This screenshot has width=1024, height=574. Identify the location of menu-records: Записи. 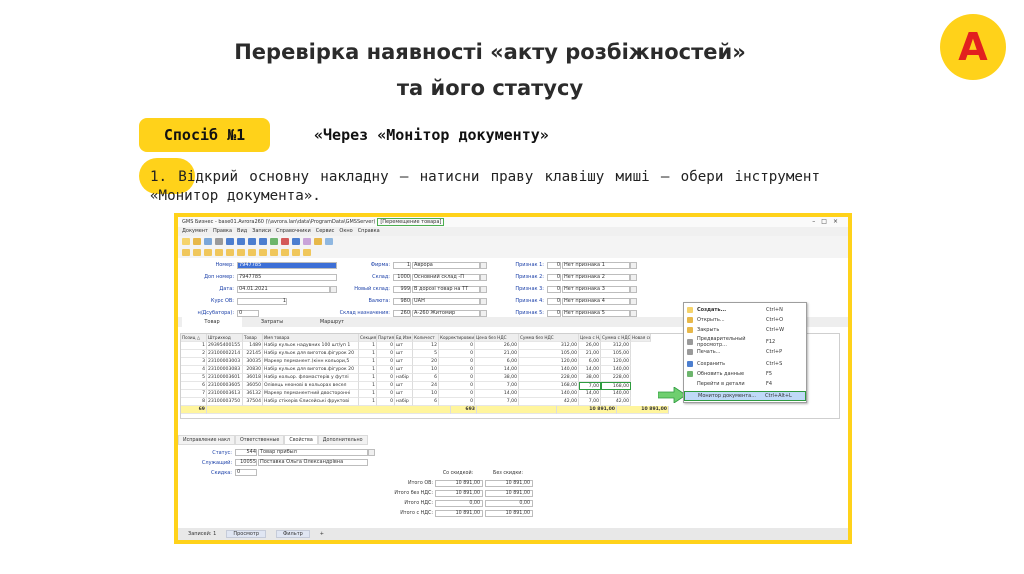
(261, 231).